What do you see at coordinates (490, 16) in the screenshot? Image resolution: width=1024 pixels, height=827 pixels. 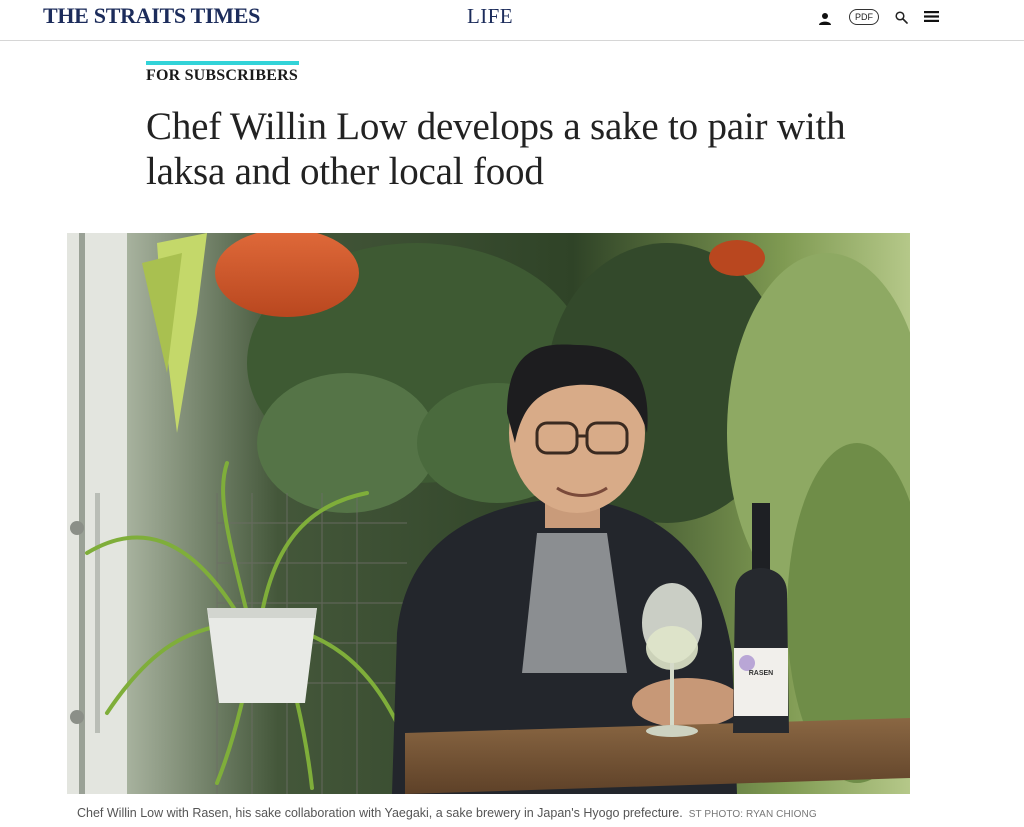 I see `section-label: LIFE` at bounding box center [490, 16].